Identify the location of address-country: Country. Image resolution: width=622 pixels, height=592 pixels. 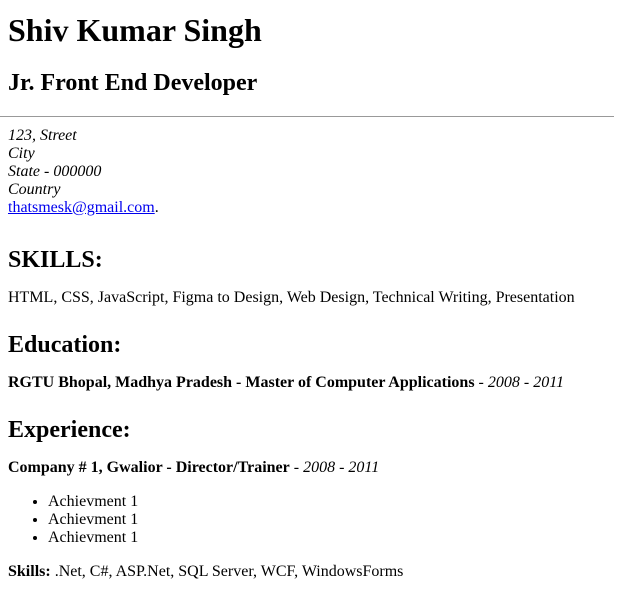
(34, 189).